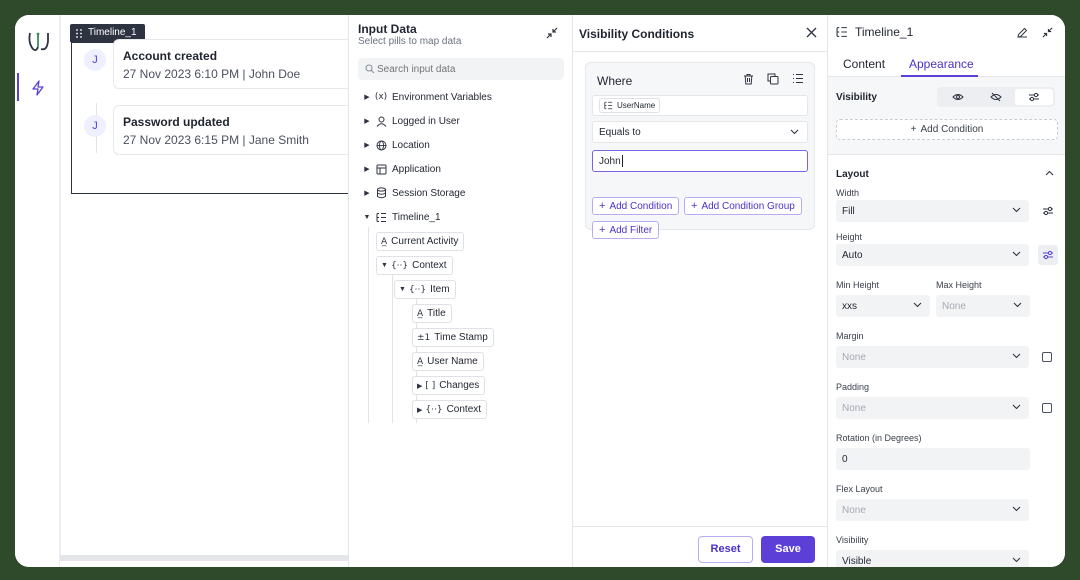 This screenshot has height=580, width=1080. Describe the element at coordinates (637, 34) in the screenshot. I see `panel-title: Visibility Conditions` at that location.